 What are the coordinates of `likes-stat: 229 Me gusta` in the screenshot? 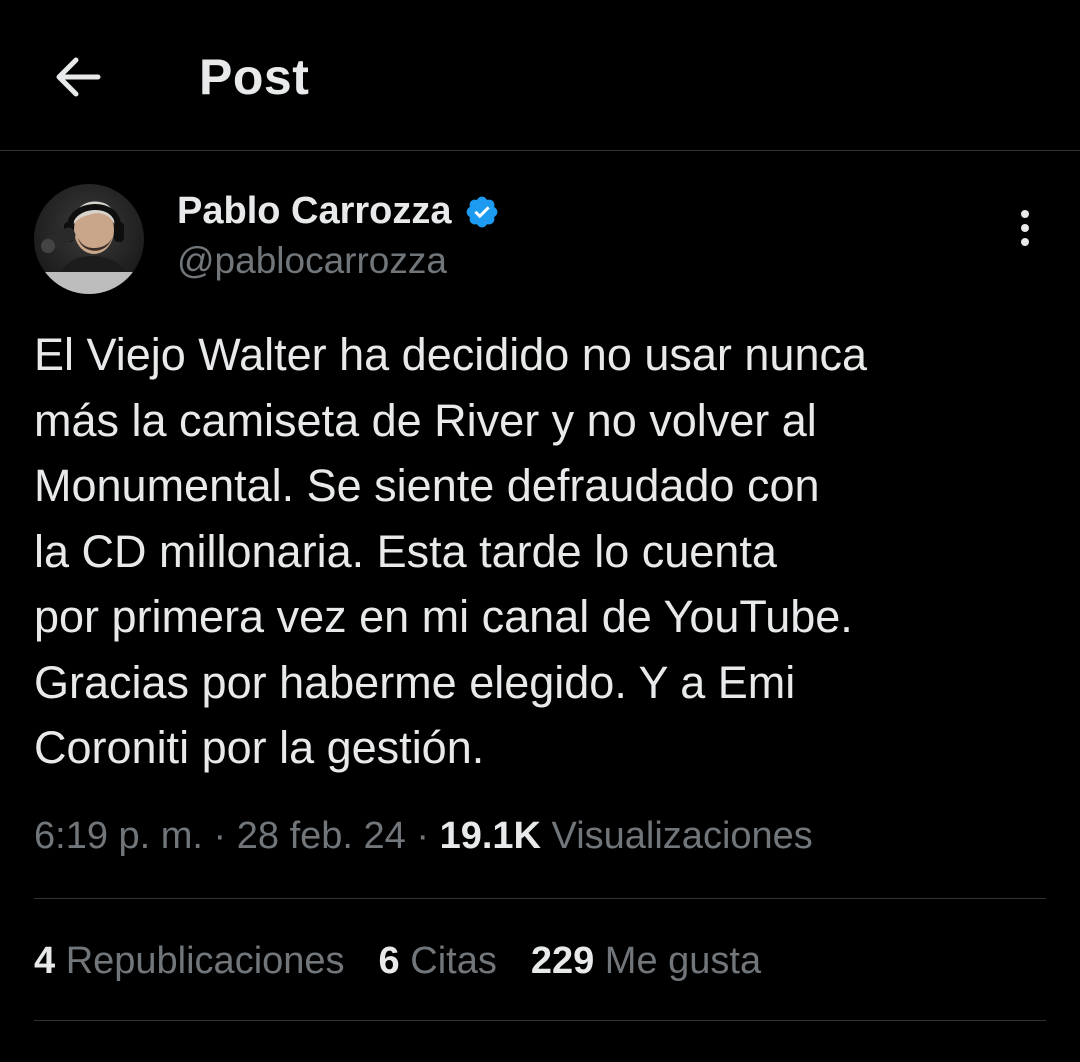 It's located at (646, 961).